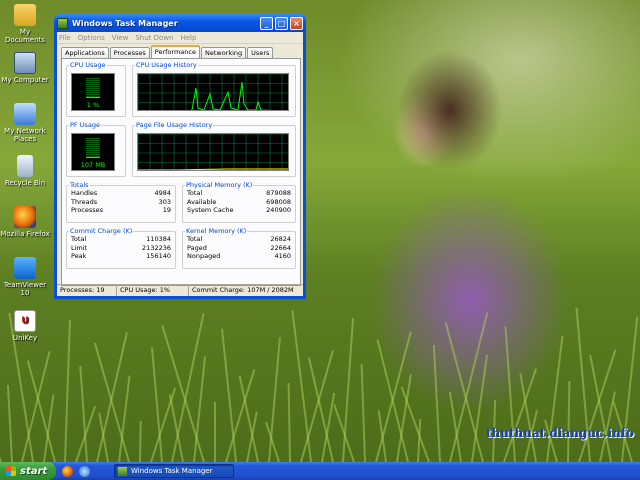 This screenshot has height=480, width=640. I want to click on cpu-usage-legend: CPU Usage, so click(88, 65).